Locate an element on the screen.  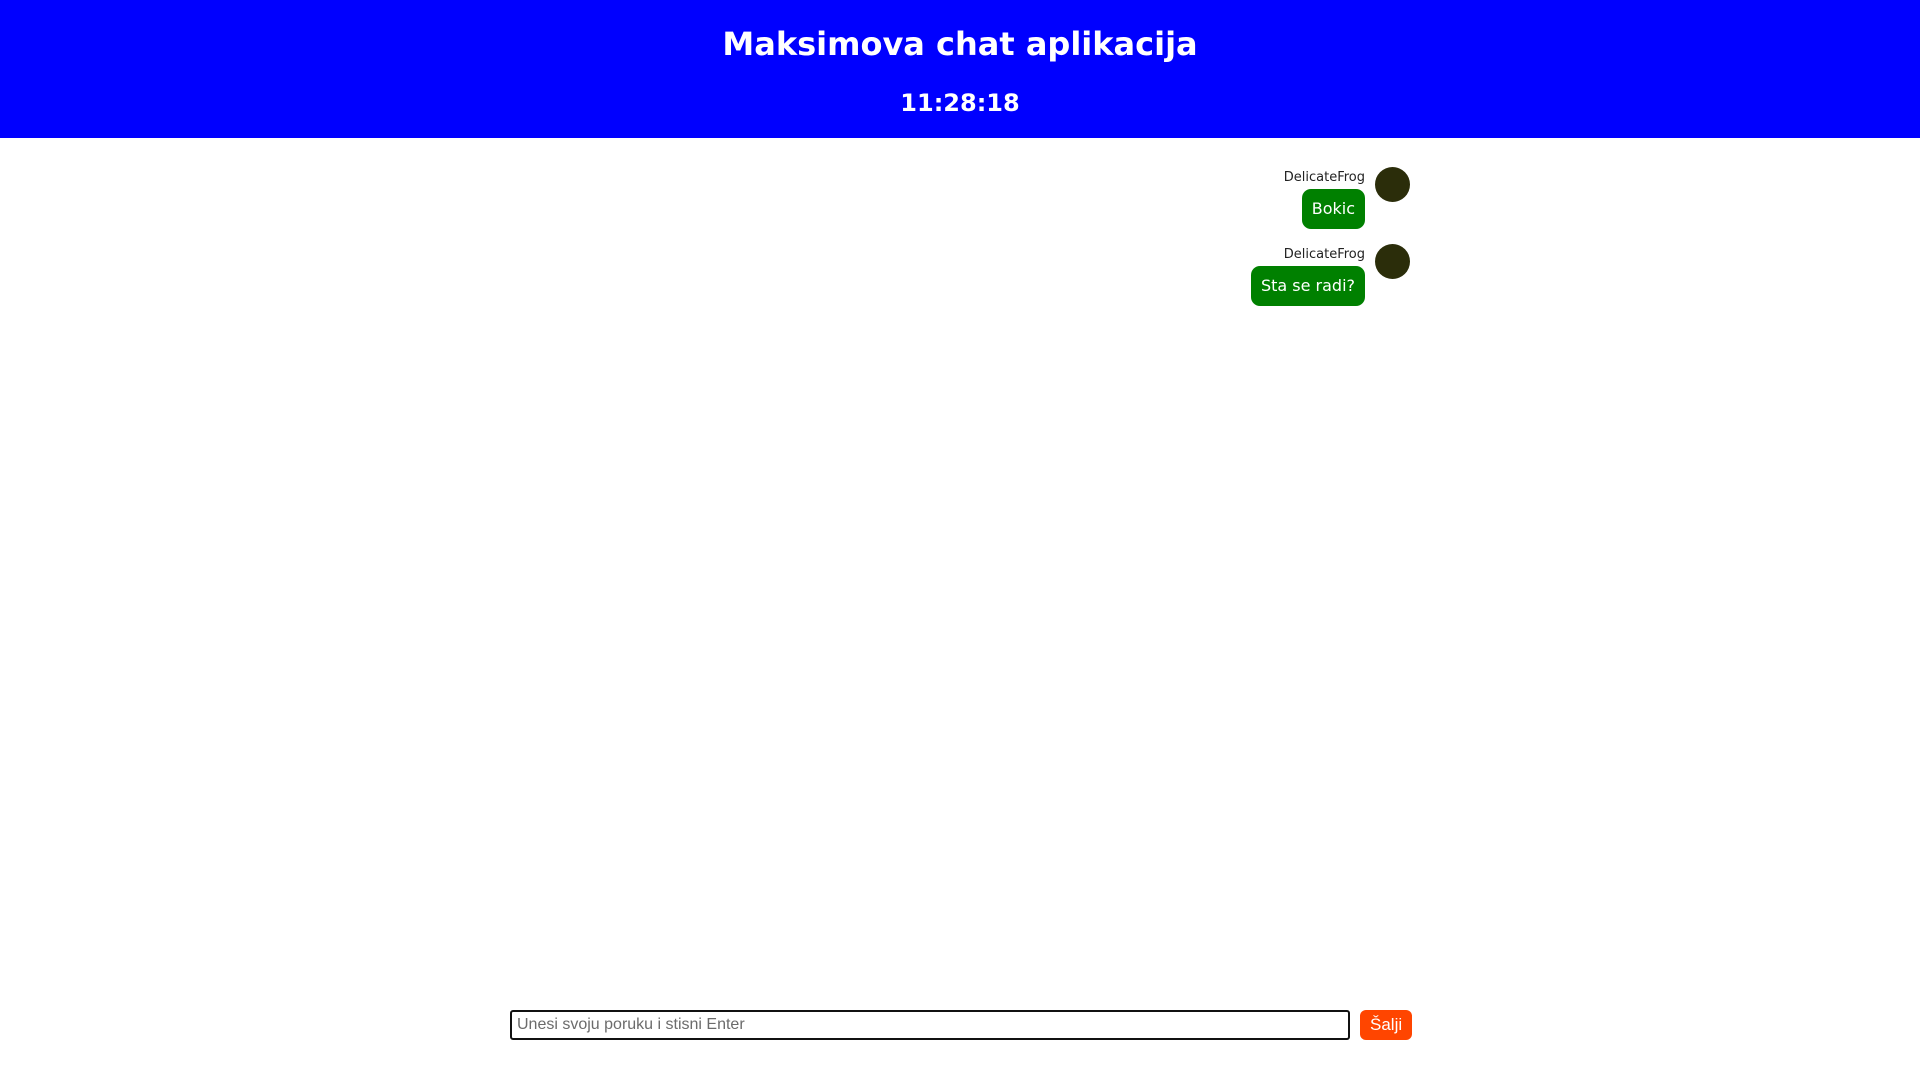
message-item: DelicateFrog Bokic is located at coordinates (960, 194).